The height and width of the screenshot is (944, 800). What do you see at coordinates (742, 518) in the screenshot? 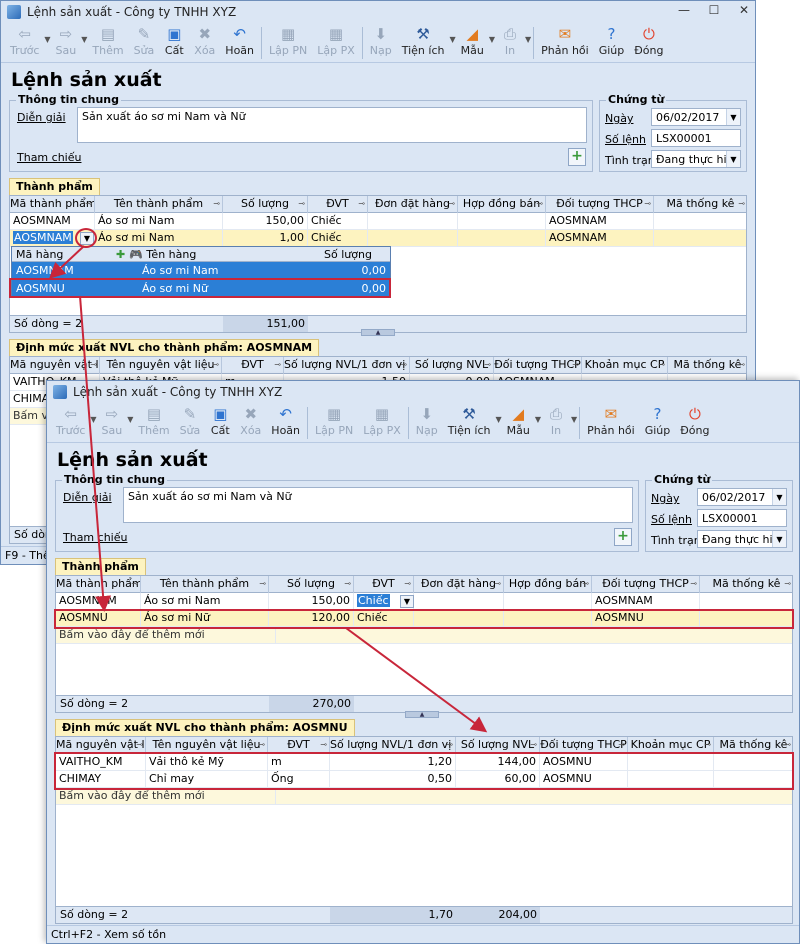
I see `order-number-input: LSX00001` at bounding box center [742, 518].